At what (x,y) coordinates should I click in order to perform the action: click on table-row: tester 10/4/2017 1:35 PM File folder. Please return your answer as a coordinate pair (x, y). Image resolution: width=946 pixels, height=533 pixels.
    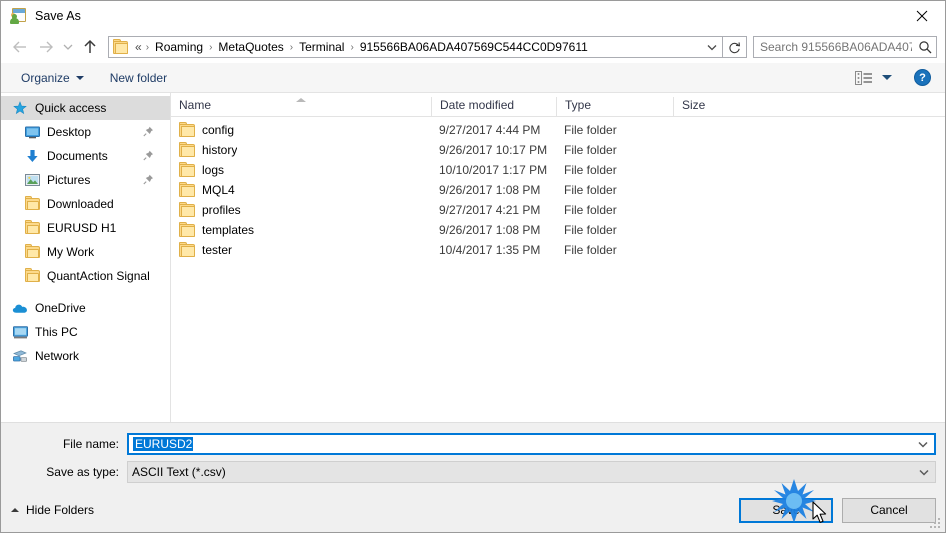
    Looking at the image, I should click on (558, 250).